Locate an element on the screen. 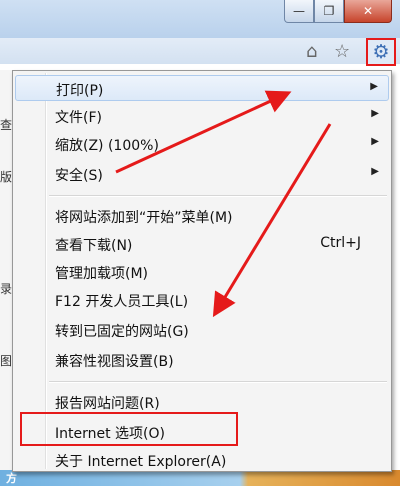 The width and height of the screenshot is (400, 486). bg-fragment: 版 is located at coordinates (6, 177).